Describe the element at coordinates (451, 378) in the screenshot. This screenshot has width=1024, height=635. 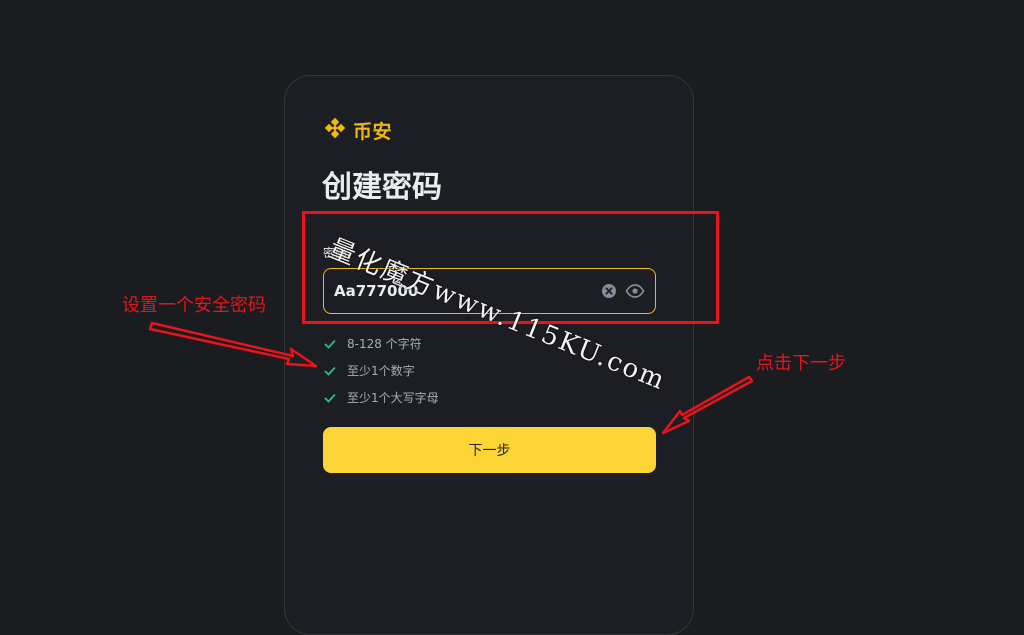
I see `annotation-arrows` at that location.